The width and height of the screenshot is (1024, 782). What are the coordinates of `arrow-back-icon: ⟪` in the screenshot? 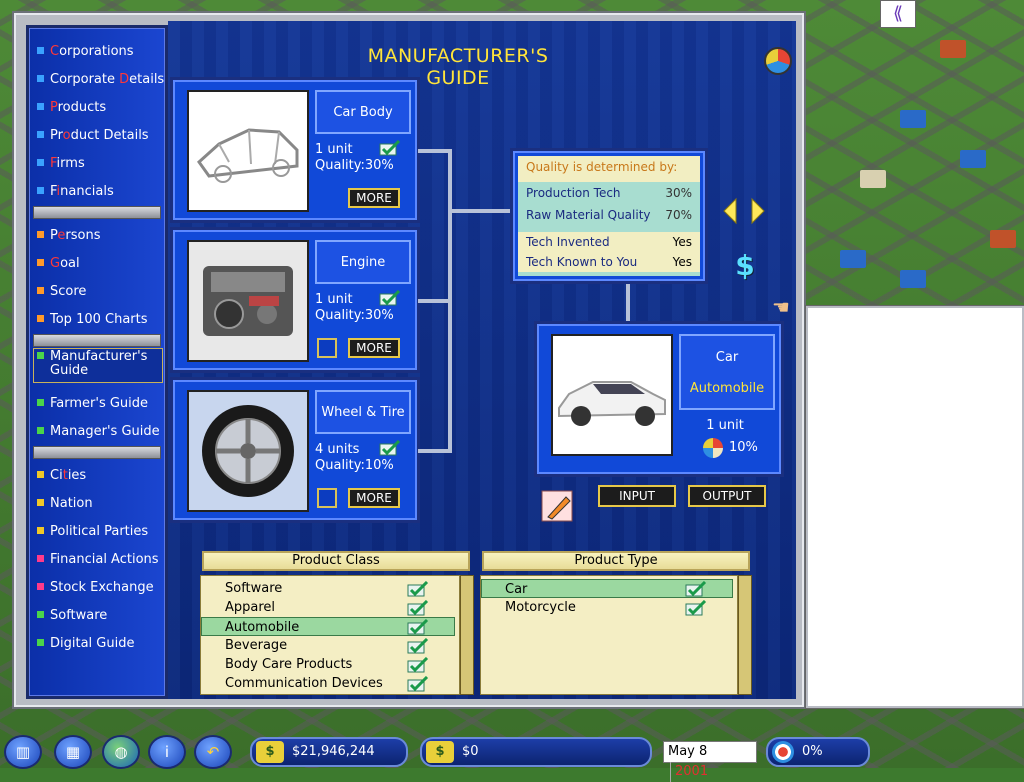 It's located at (898, 14).